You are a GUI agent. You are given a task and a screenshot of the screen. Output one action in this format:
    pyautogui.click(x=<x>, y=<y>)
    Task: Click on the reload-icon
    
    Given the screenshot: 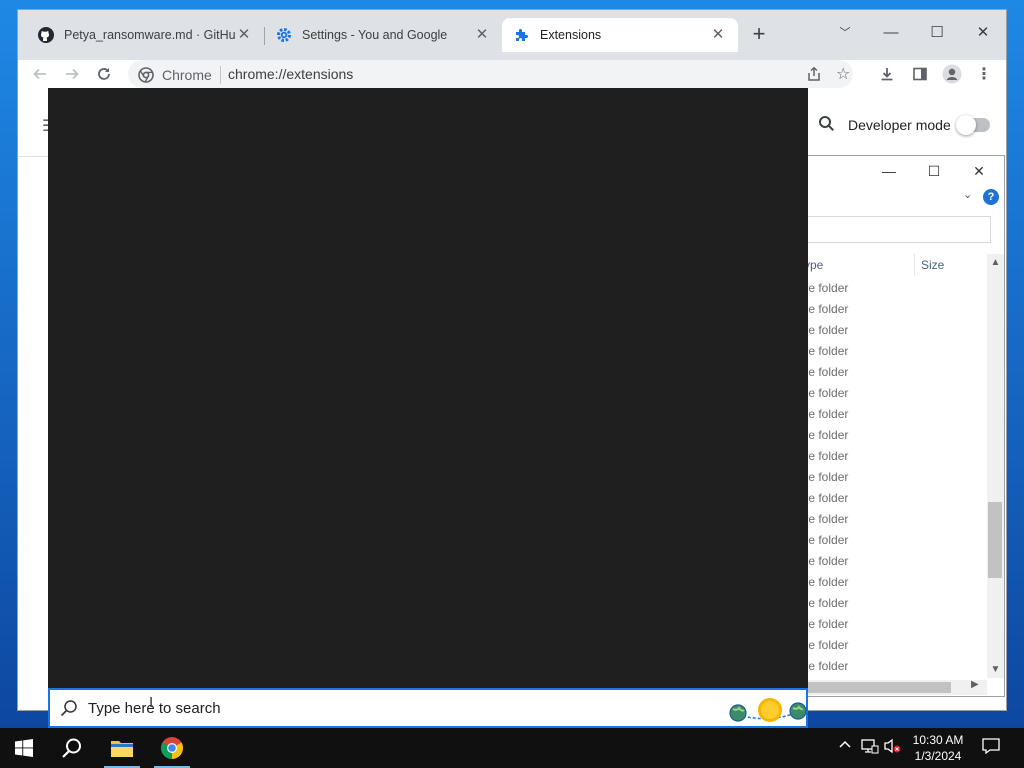 What is the action you would take?
    pyautogui.click(x=104, y=74)
    